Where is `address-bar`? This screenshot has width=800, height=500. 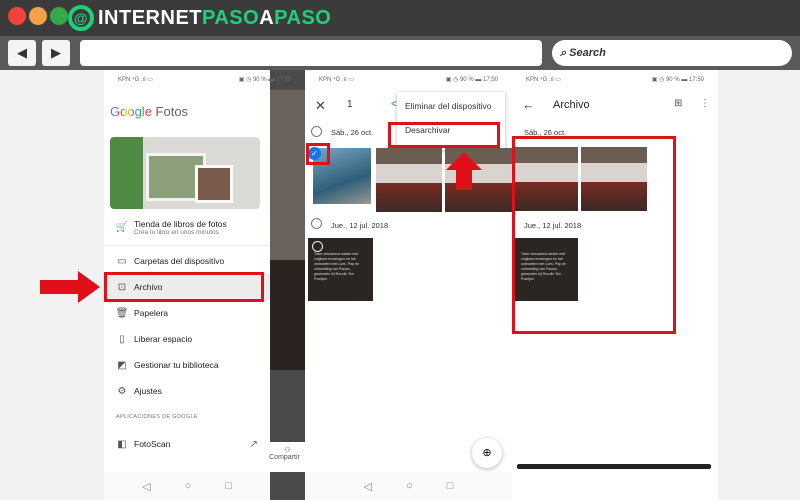
address-bar is located at coordinates (311, 53).